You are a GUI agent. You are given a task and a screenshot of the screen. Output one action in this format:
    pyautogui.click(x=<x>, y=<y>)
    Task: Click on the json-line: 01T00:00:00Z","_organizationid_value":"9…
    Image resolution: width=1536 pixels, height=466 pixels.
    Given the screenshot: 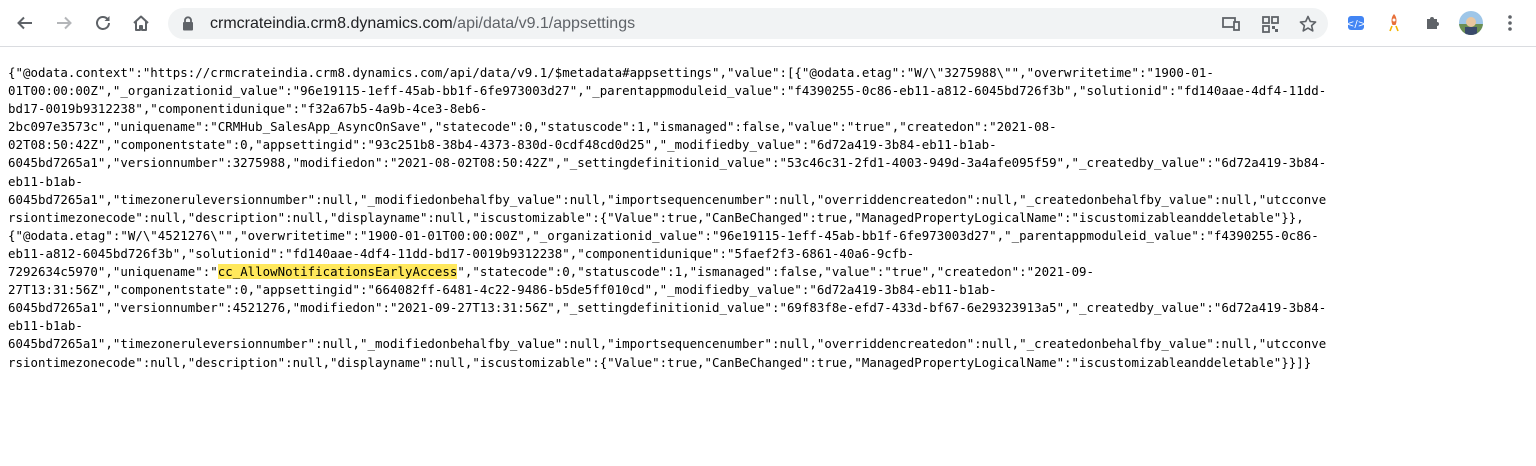 What is the action you would take?
    pyautogui.click(x=667, y=91)
    